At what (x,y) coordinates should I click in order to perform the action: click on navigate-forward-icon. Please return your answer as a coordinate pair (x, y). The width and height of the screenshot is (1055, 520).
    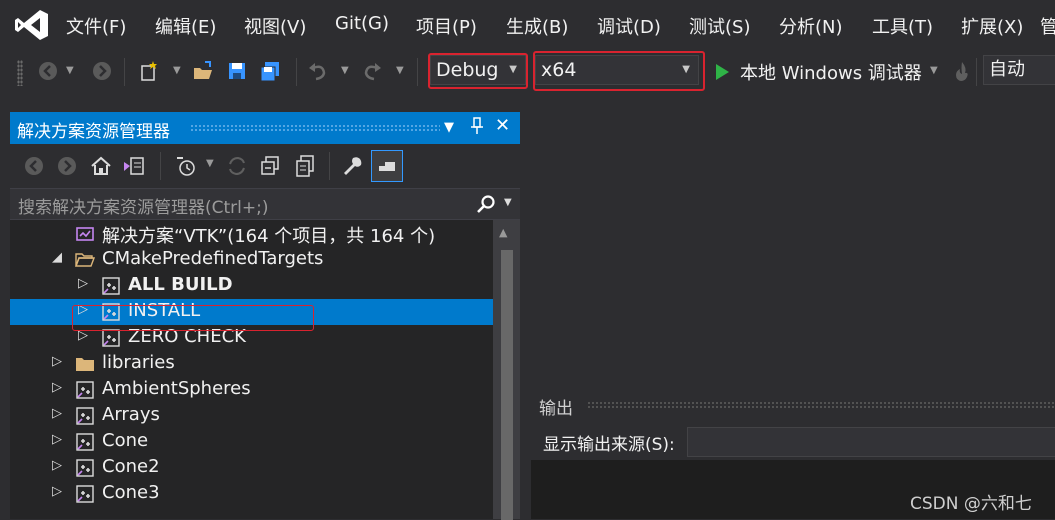
    Looking at the image, I should click on (102, 71).